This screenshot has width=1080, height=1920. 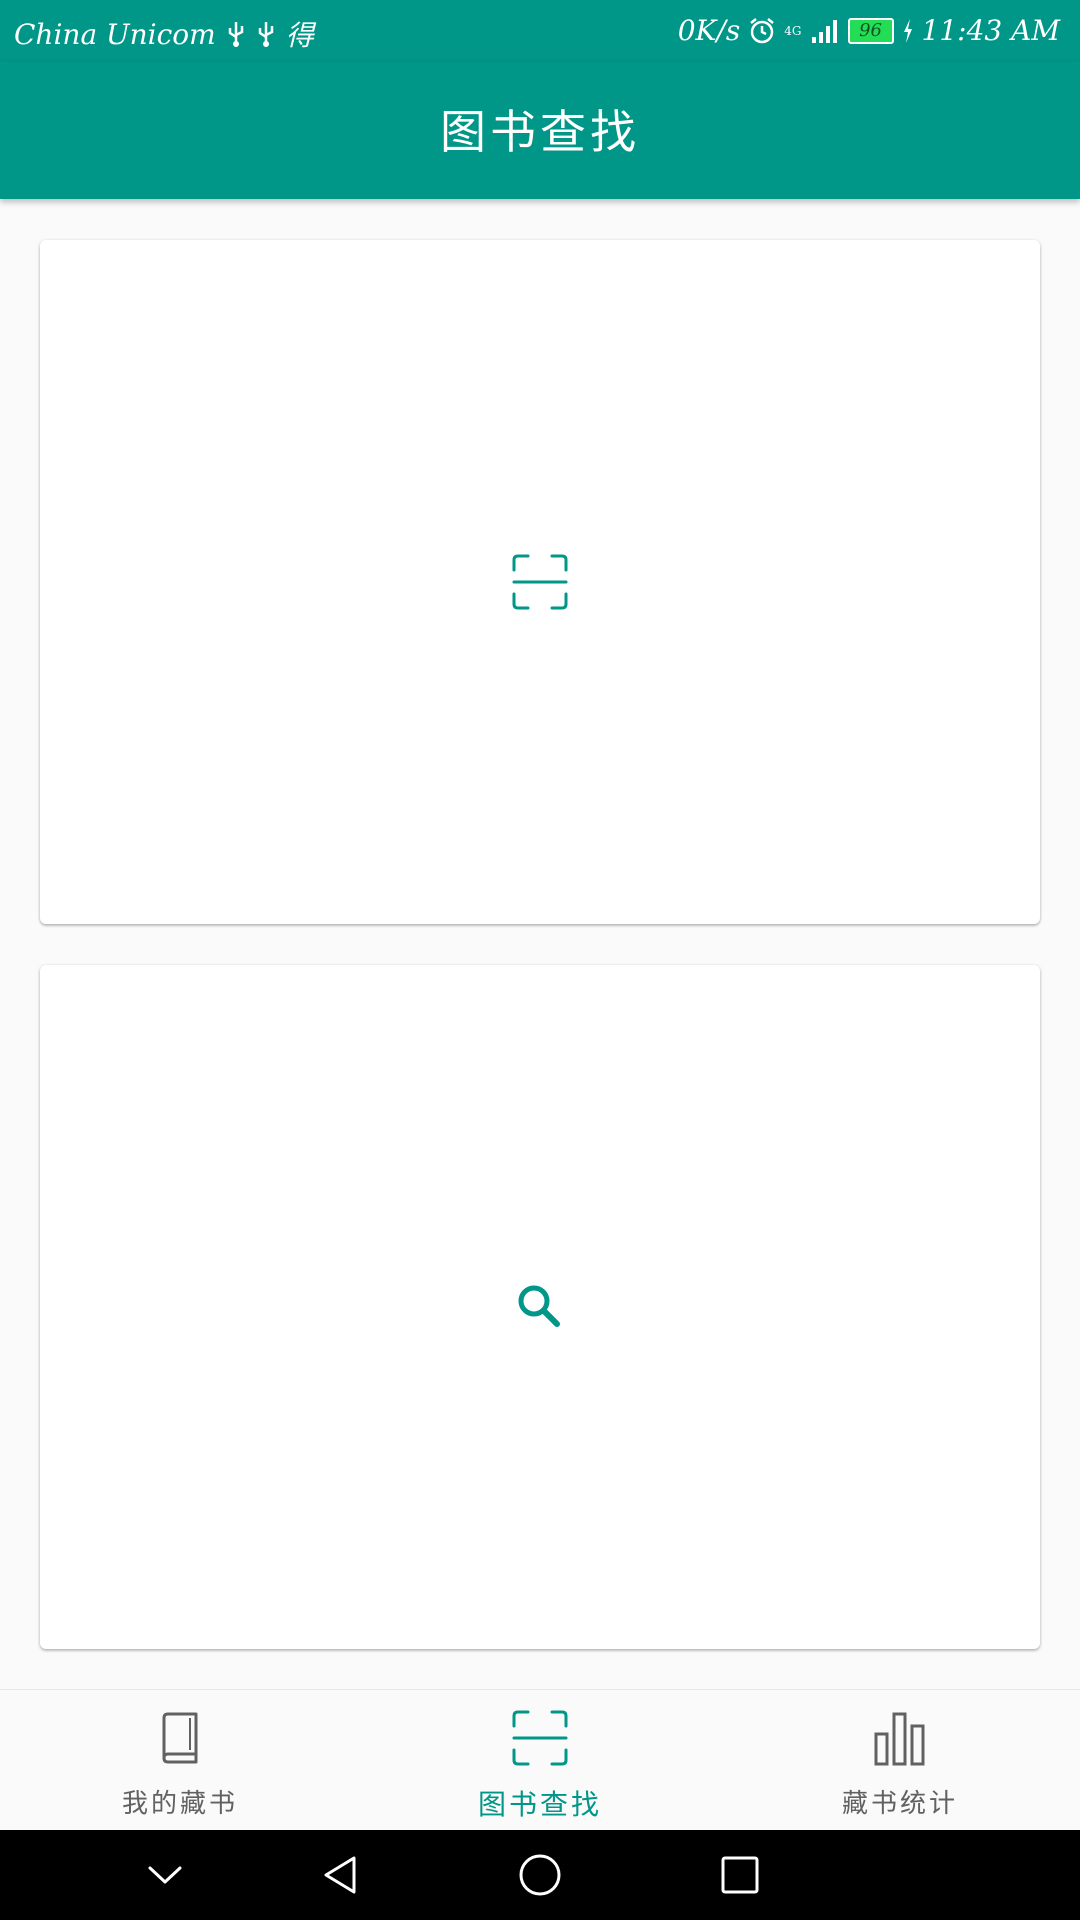 I want to click on system-navigation-bar, so click(x=540, y=1875).